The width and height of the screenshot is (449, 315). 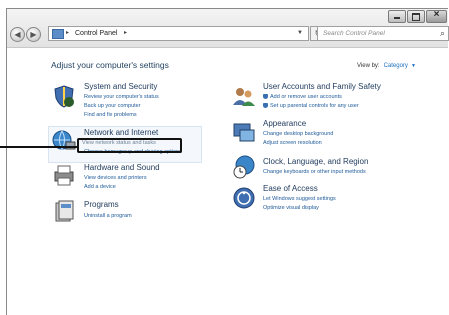 What do you see at coordinates (291, 208) in the screenshot?
I see `link-optimize-display: Optimize visual display` at bounding box center [291, 208].